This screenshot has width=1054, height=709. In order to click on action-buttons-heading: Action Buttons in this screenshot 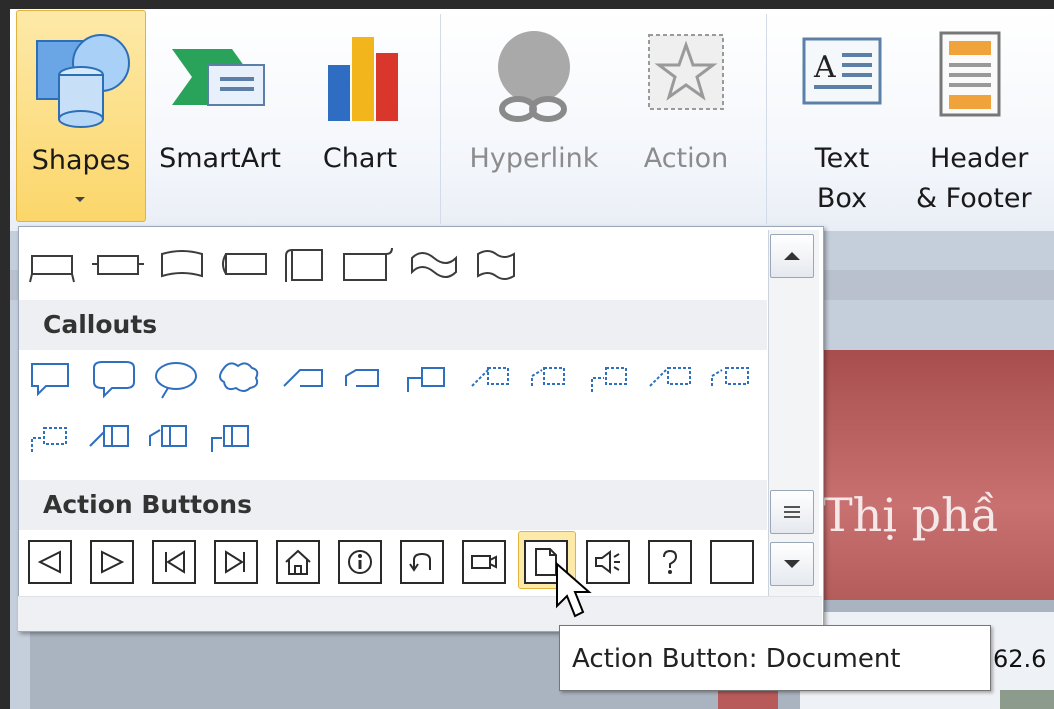, I will do `click(393, 505)`.